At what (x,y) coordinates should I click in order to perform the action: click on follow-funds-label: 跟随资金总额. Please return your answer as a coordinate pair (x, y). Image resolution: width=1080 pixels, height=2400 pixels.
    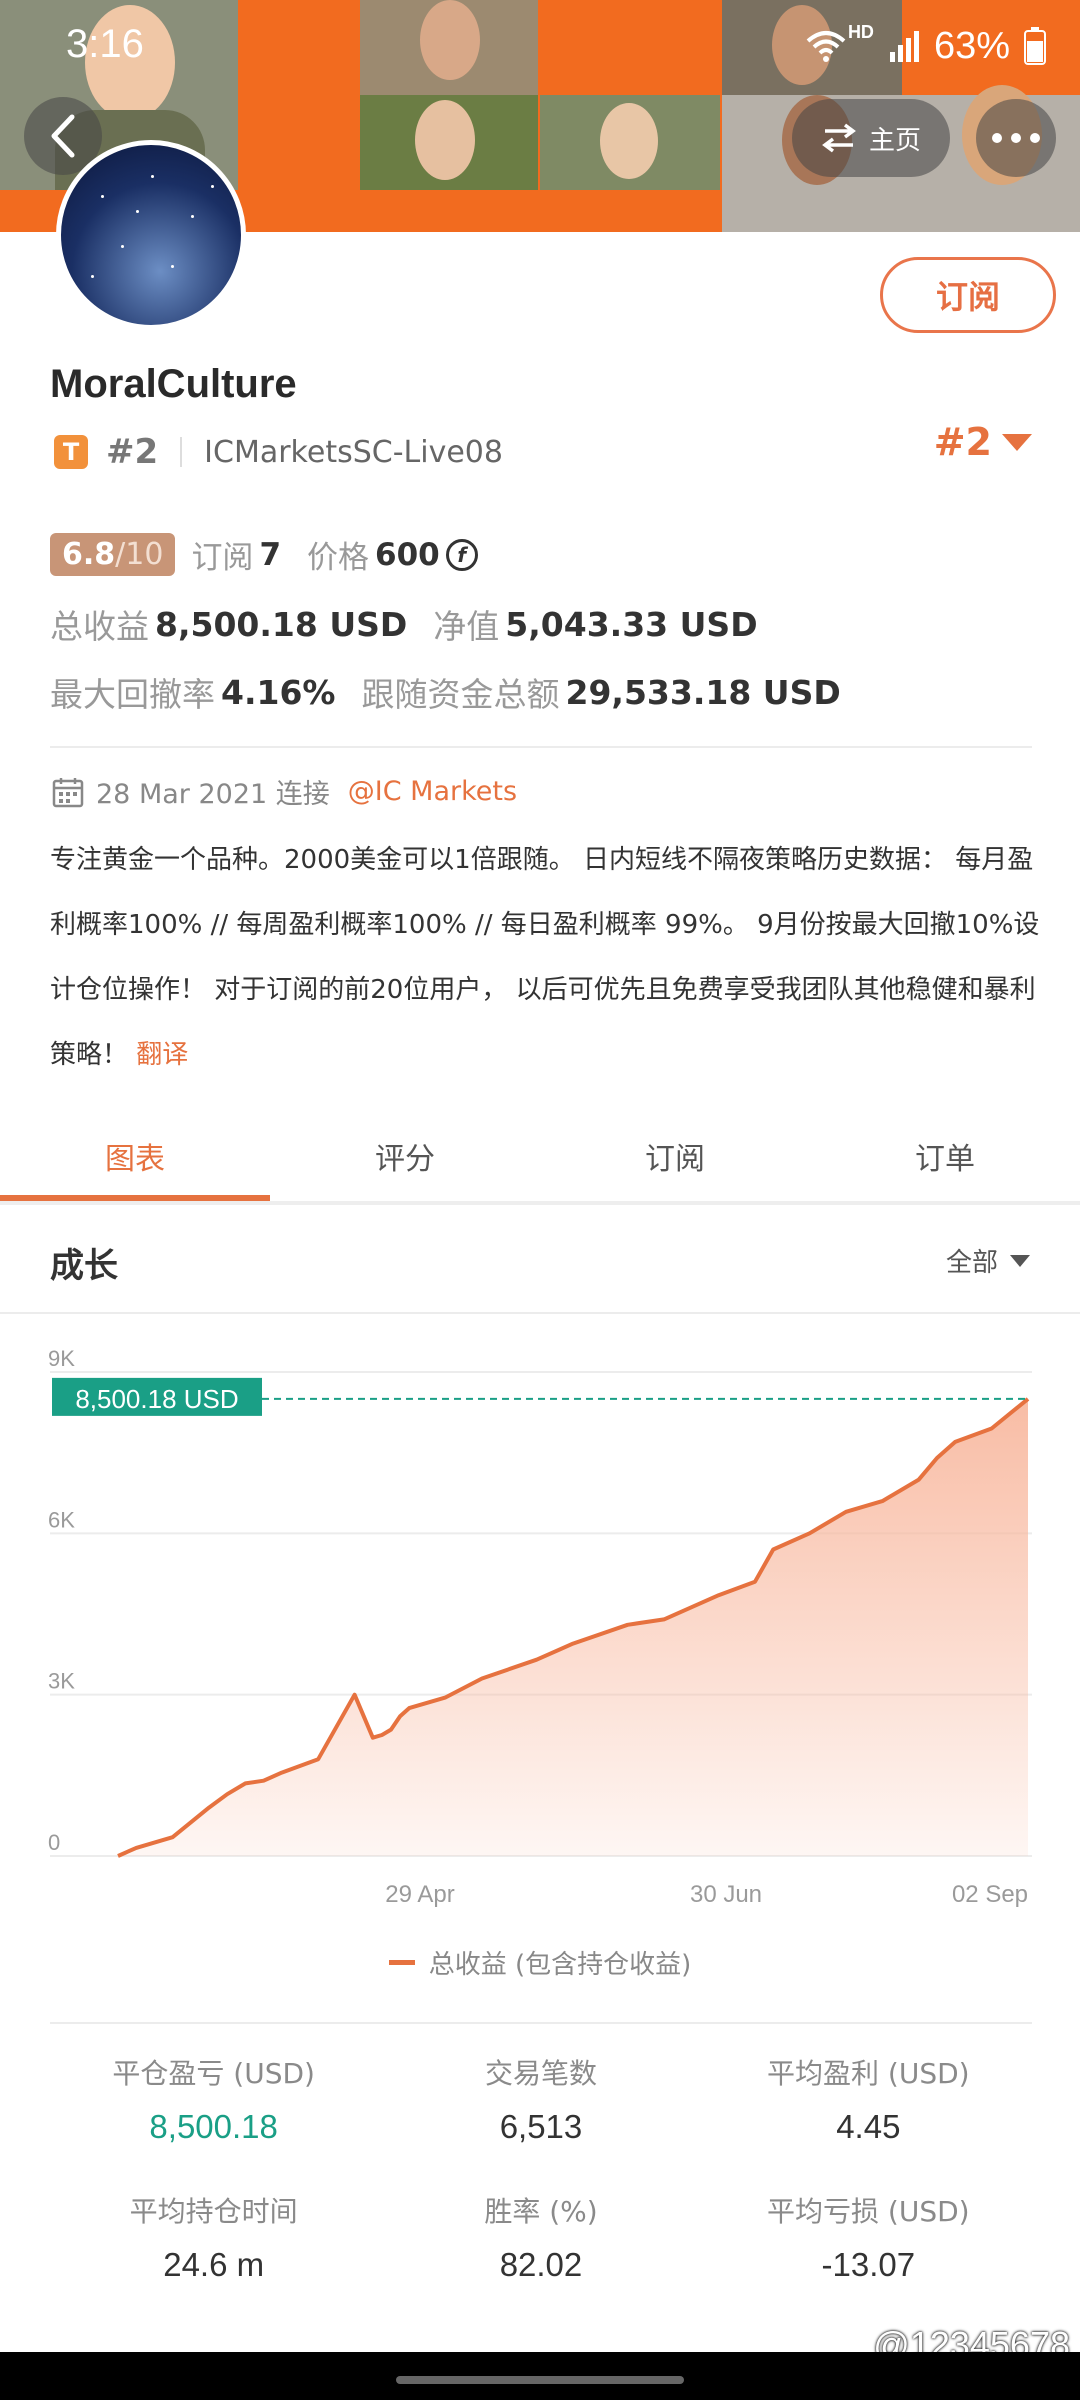
    Looking at the image, I should click on (460, 694).